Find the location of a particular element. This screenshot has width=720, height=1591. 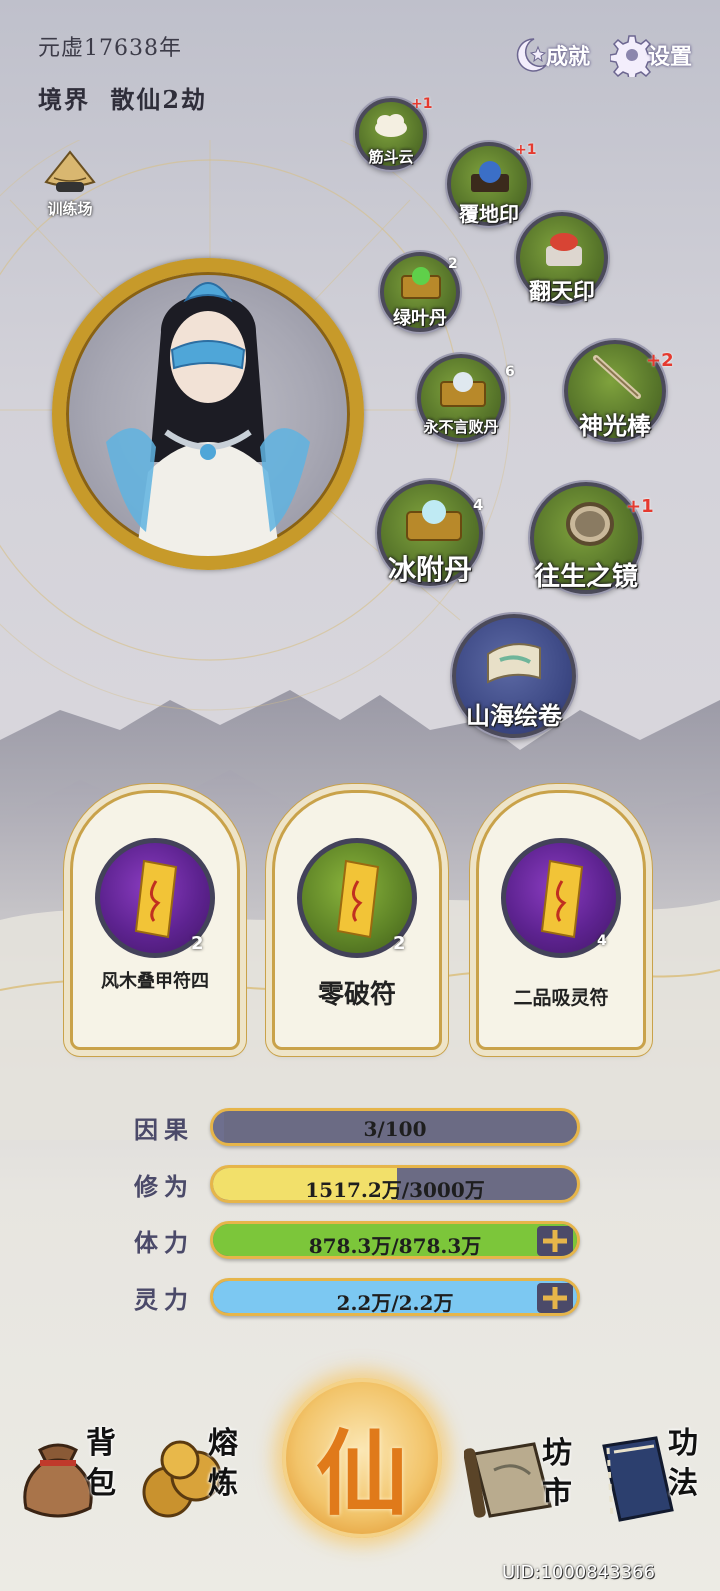

stat-bar: 2.2万/2.2万 is located at coordinates (395, 1297).